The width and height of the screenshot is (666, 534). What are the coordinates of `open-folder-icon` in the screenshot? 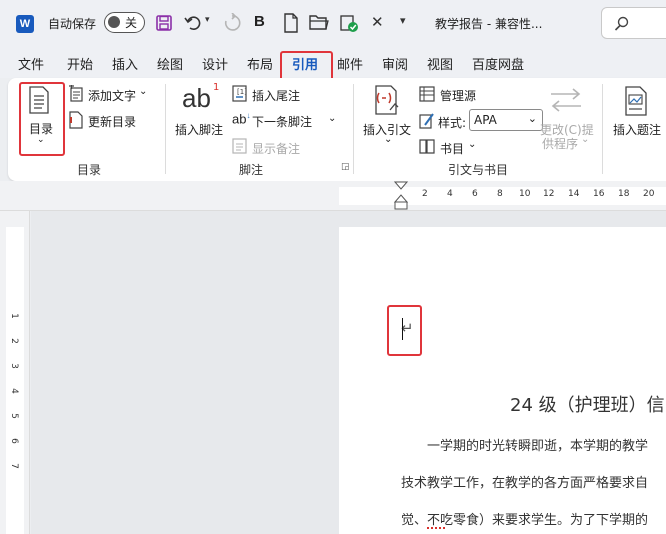 It's located at (319, 22).